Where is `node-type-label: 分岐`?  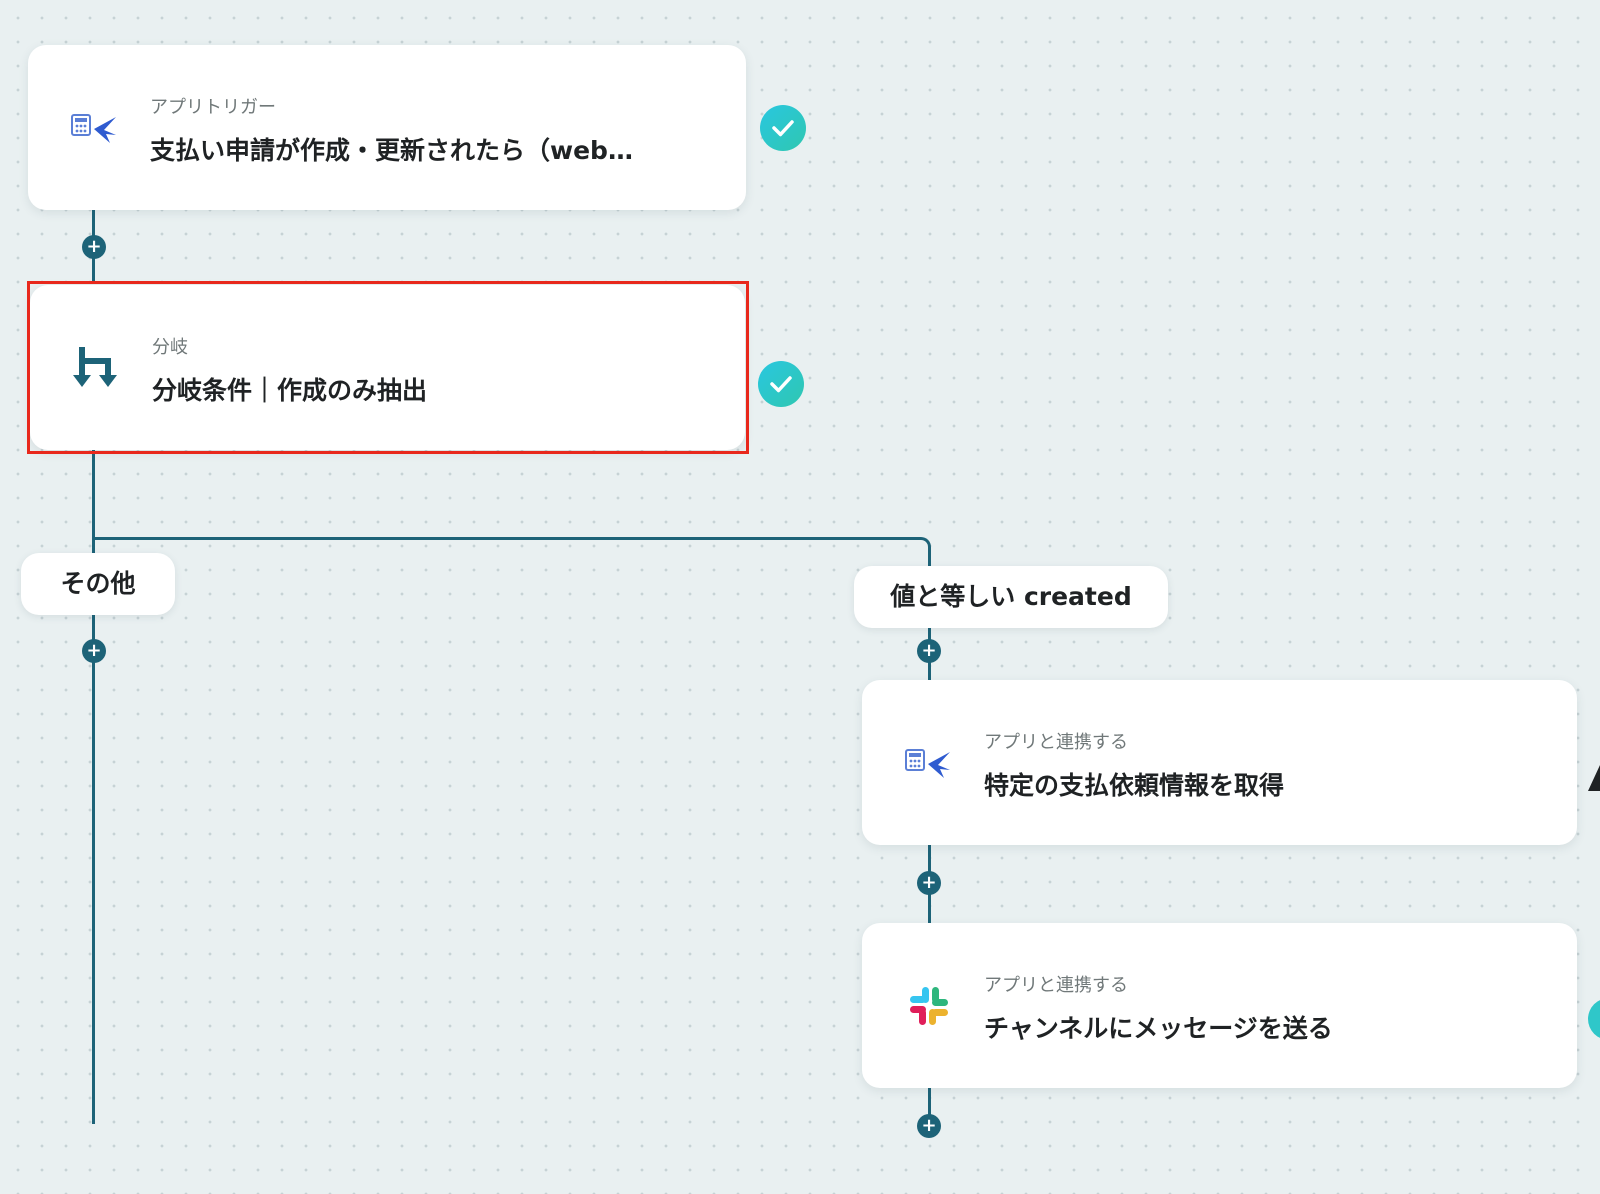
node-type-label: 分岐 is located at coordinates (170, 347).